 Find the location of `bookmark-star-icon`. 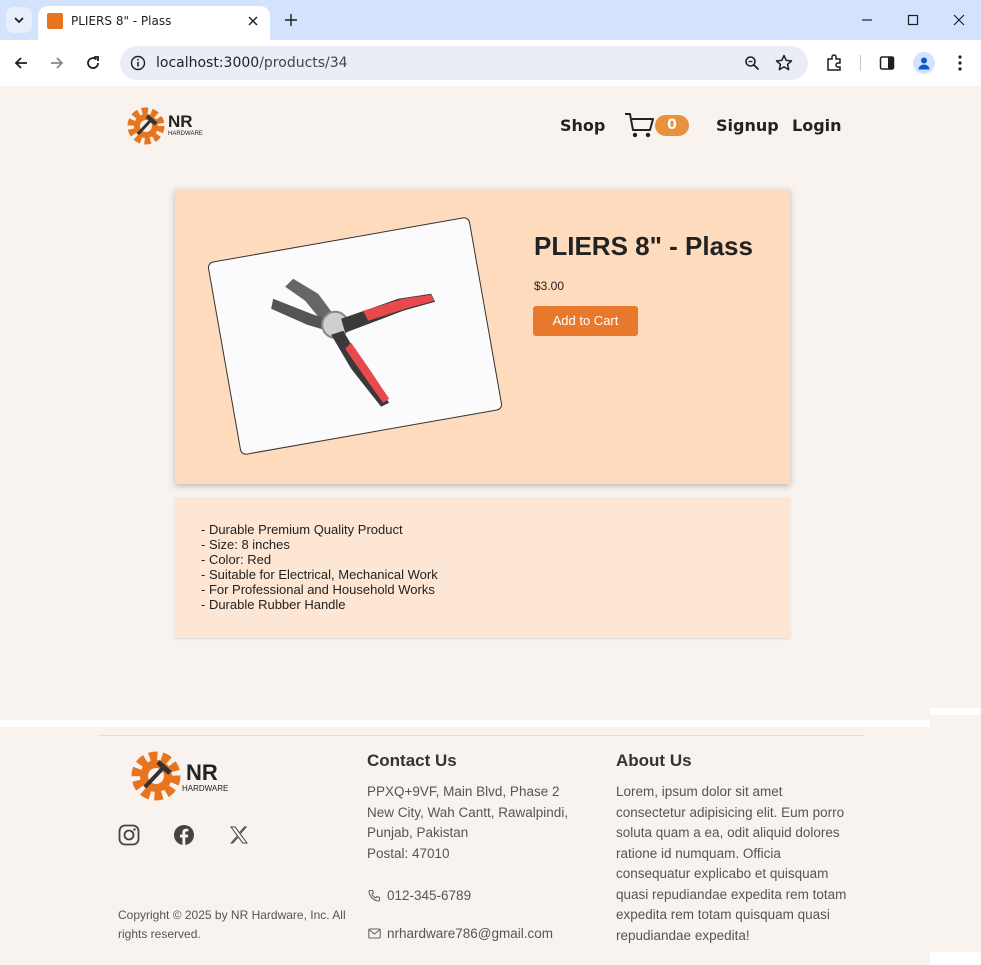

bookmark-star-icon is located at coordinates (784, 63).